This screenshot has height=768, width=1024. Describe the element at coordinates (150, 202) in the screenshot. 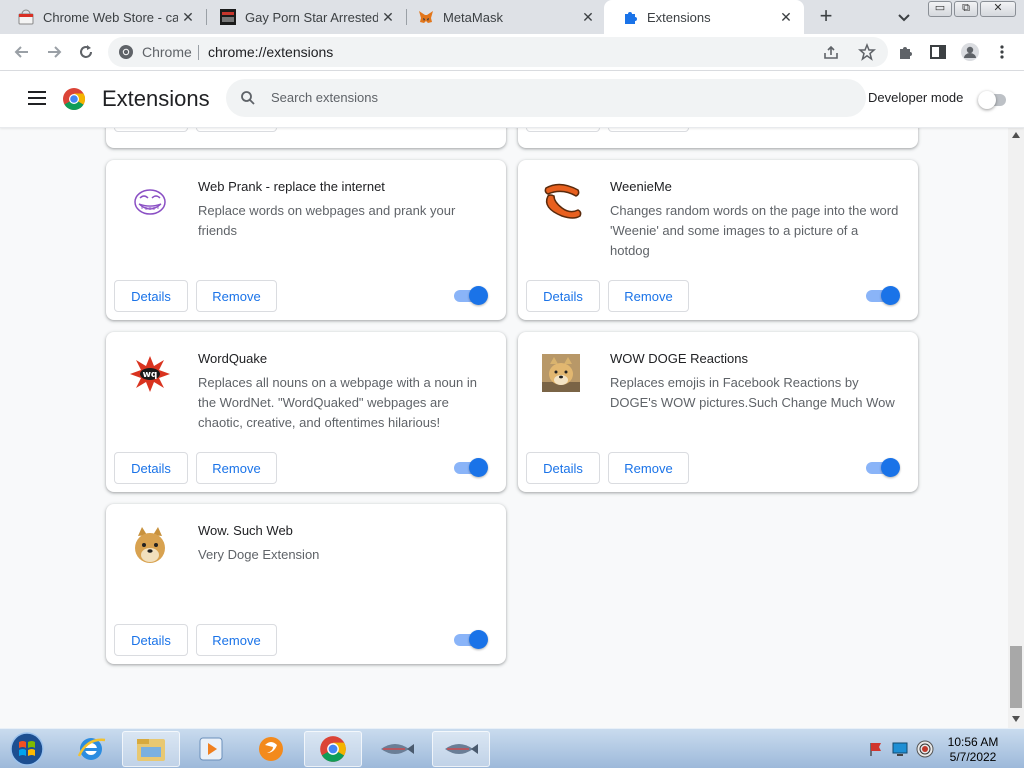

I see `troll-face-icon` at that location.